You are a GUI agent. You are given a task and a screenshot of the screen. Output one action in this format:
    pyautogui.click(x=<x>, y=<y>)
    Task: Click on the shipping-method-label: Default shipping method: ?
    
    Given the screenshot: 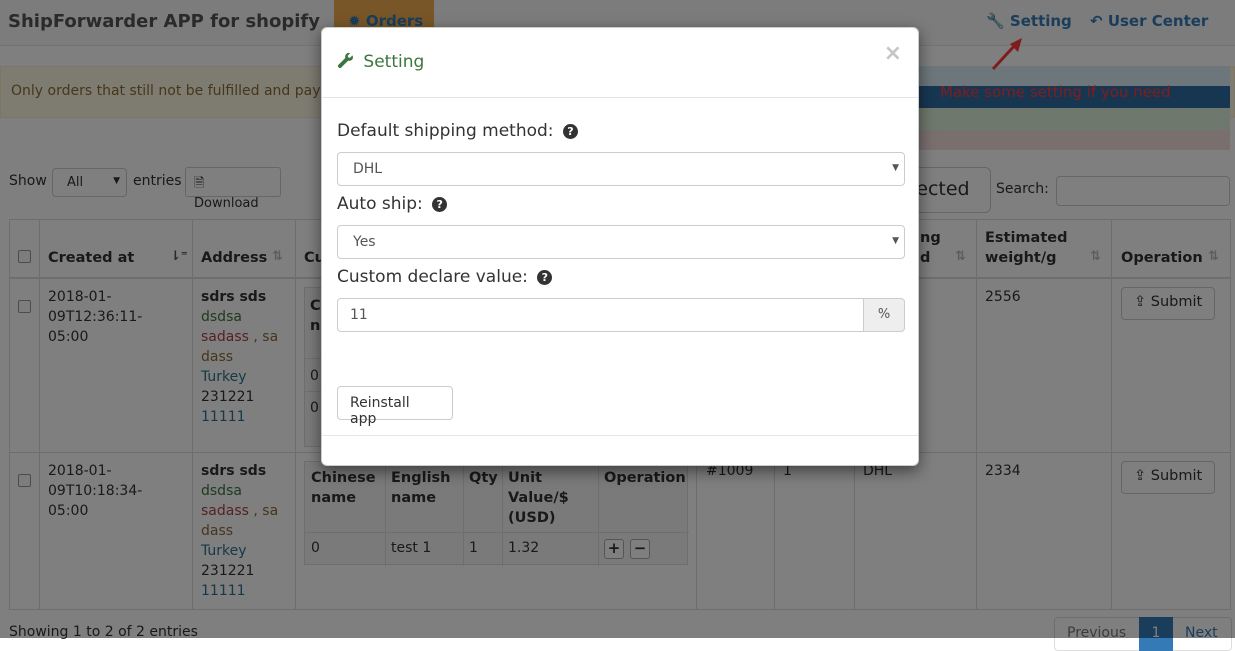 What is the action you would take?
    pyautogui.click(x=457, y=131)
    